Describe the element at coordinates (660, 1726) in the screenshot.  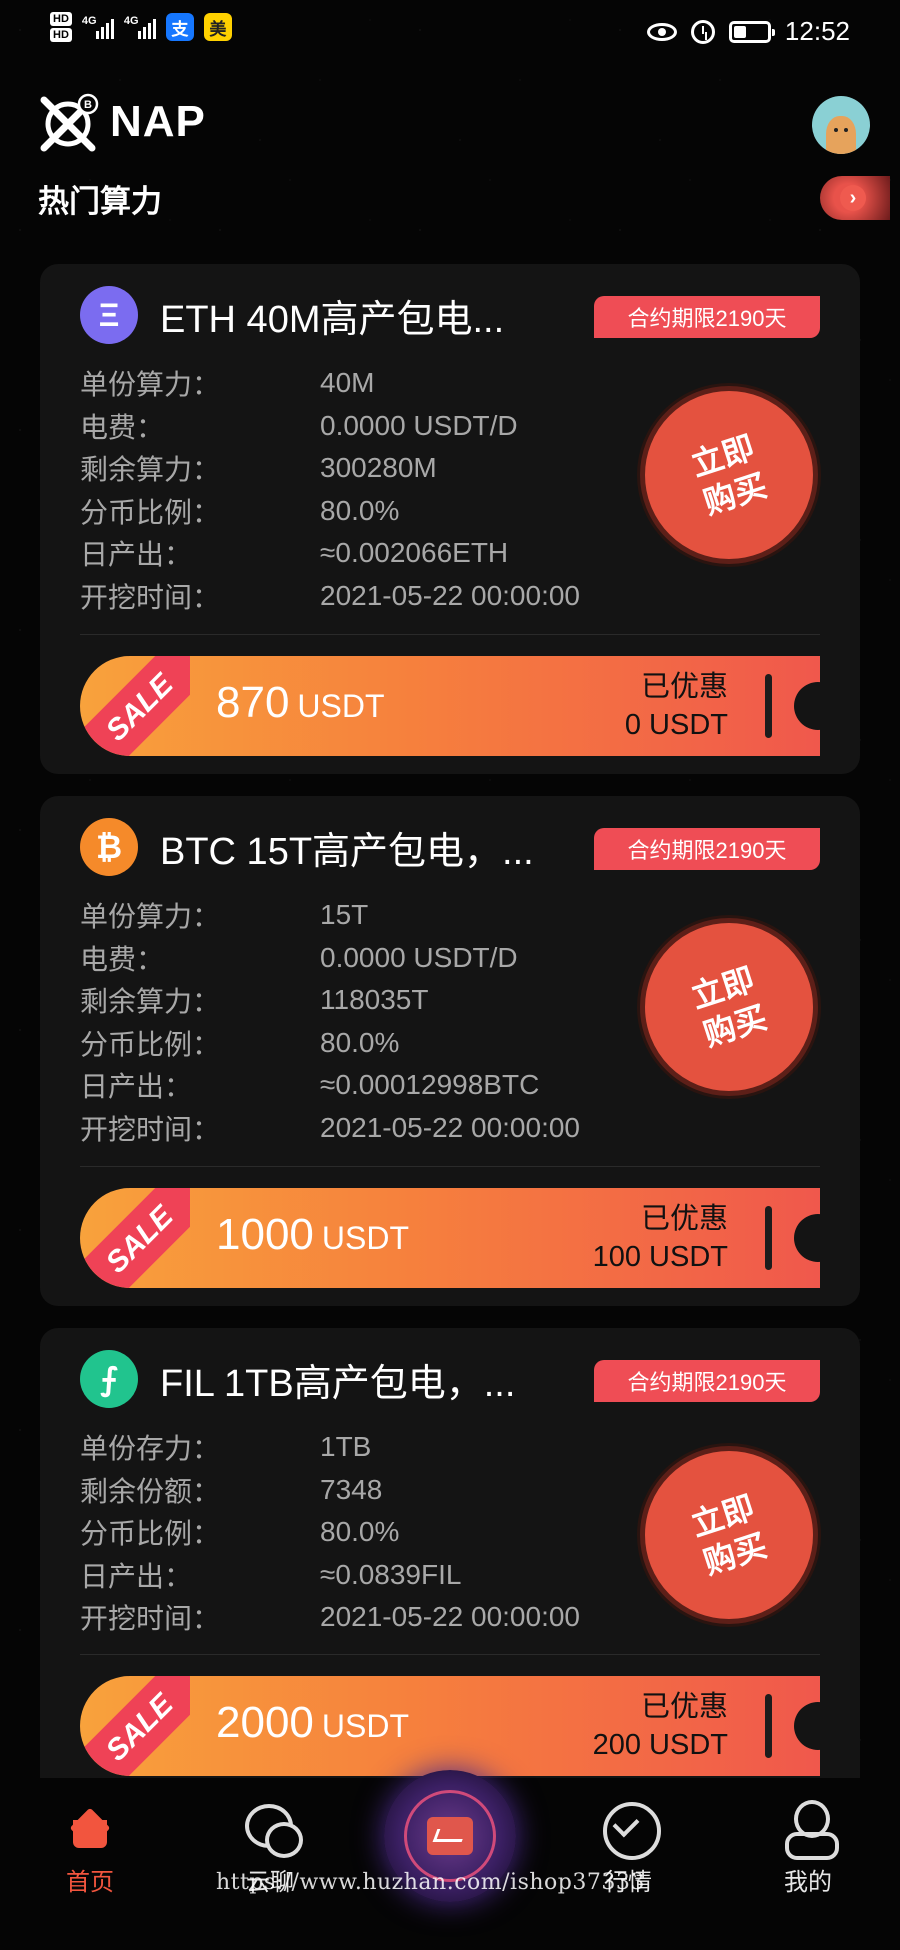
I see `discount-info: 已优惠 200 USDT` at that location.